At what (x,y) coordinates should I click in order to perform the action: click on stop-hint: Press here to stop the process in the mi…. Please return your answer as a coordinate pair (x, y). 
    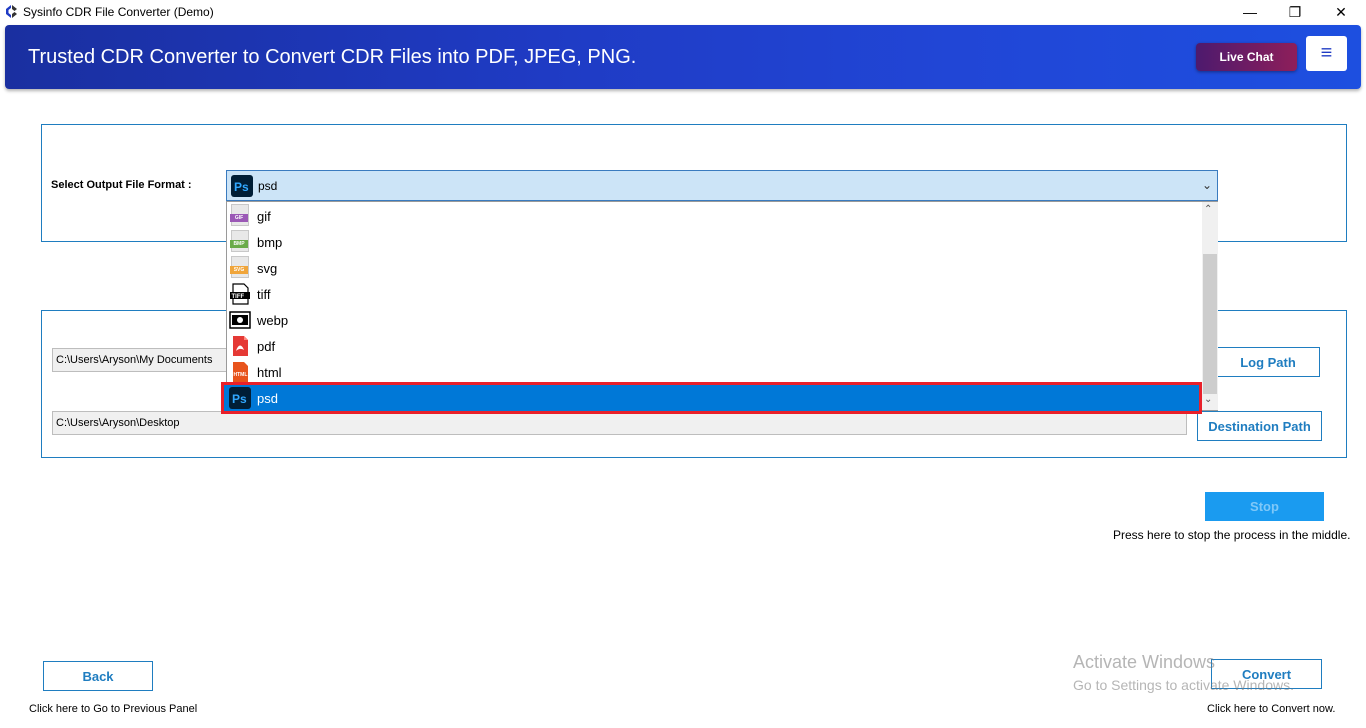
    Looking at the image, I should click on (1232, 535).